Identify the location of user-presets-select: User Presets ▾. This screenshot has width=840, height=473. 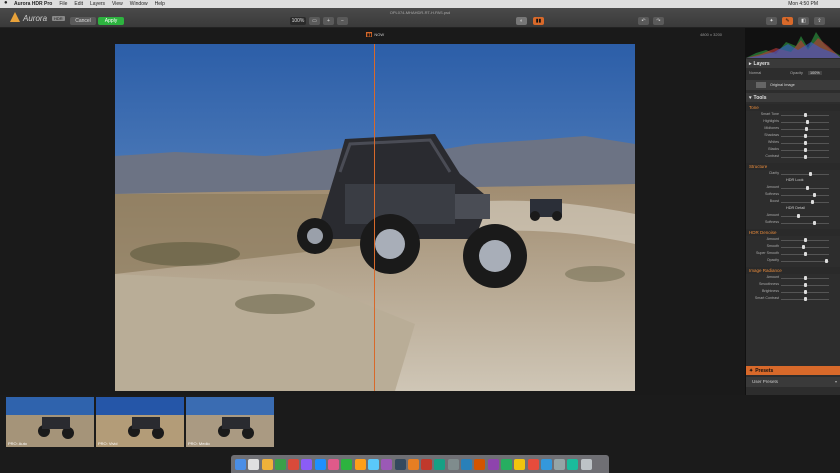
(793, 382).